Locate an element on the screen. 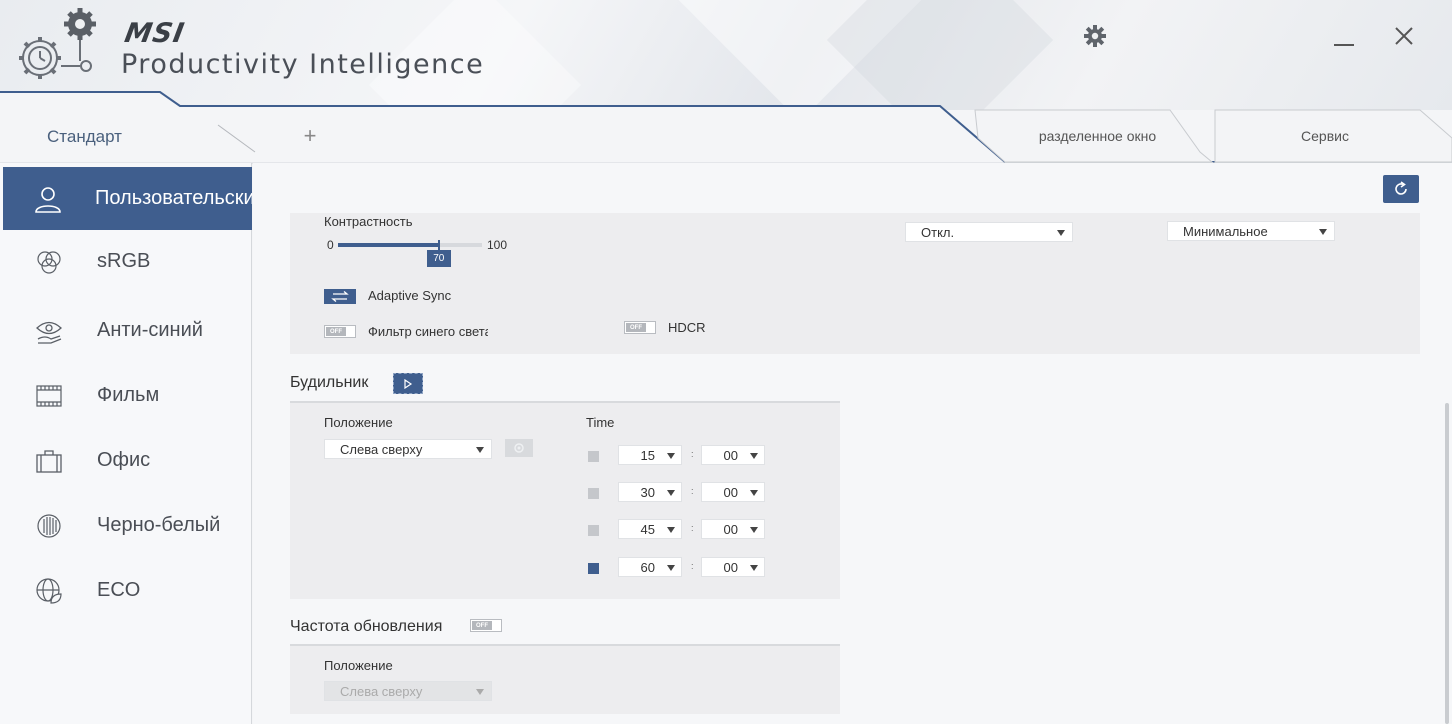 The width and height of the screenshot is (1452, 724). close-button is located at coordinates (1404, 36).